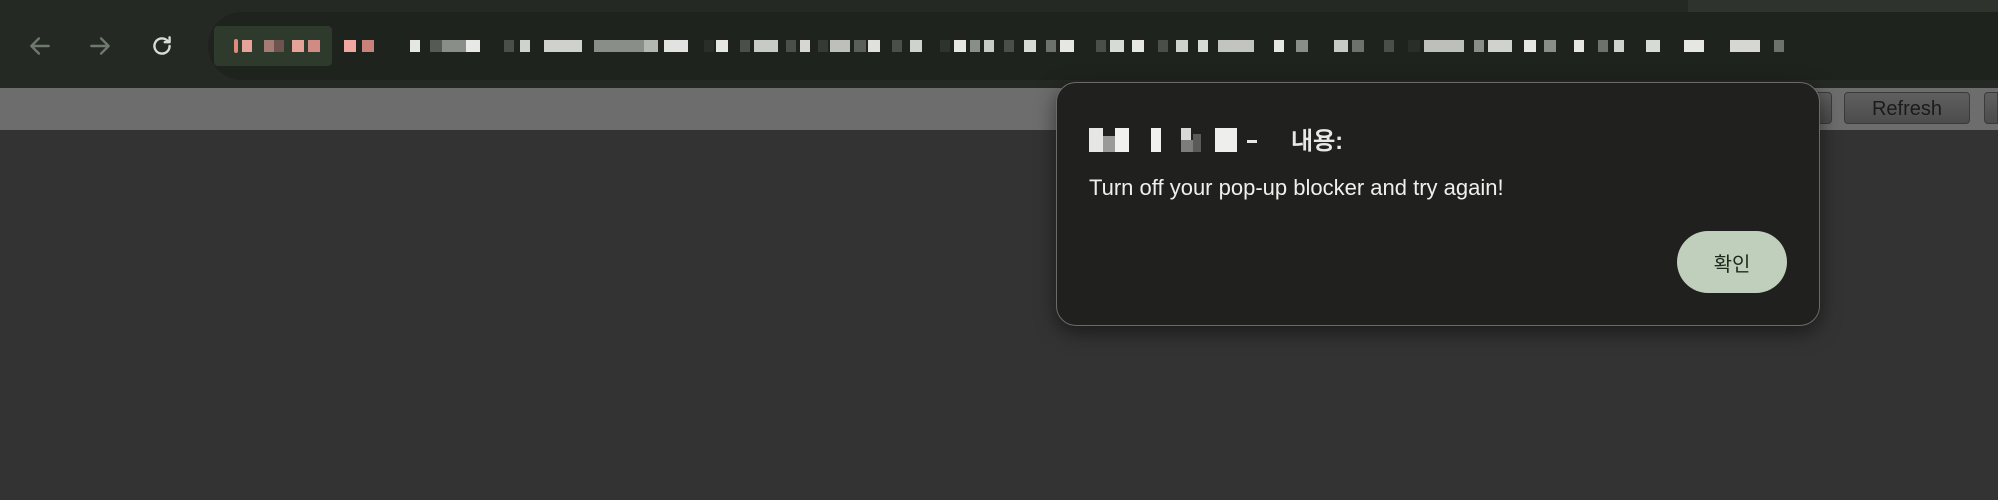 Image resolution: width=1998 pixels, height=500 pixels. What do you see at coordinates (1907, 108) in the screenshot?
I see `refresh-button: Refresh` at bounding box center [1907, 108].